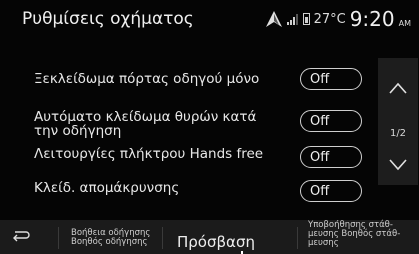 The height and width of the screenshot is (254, 419). What do you see at coordinates (398, 133) in the screenshot?
I see `page-indicator: 1/2` at bounding box center [398, 133].